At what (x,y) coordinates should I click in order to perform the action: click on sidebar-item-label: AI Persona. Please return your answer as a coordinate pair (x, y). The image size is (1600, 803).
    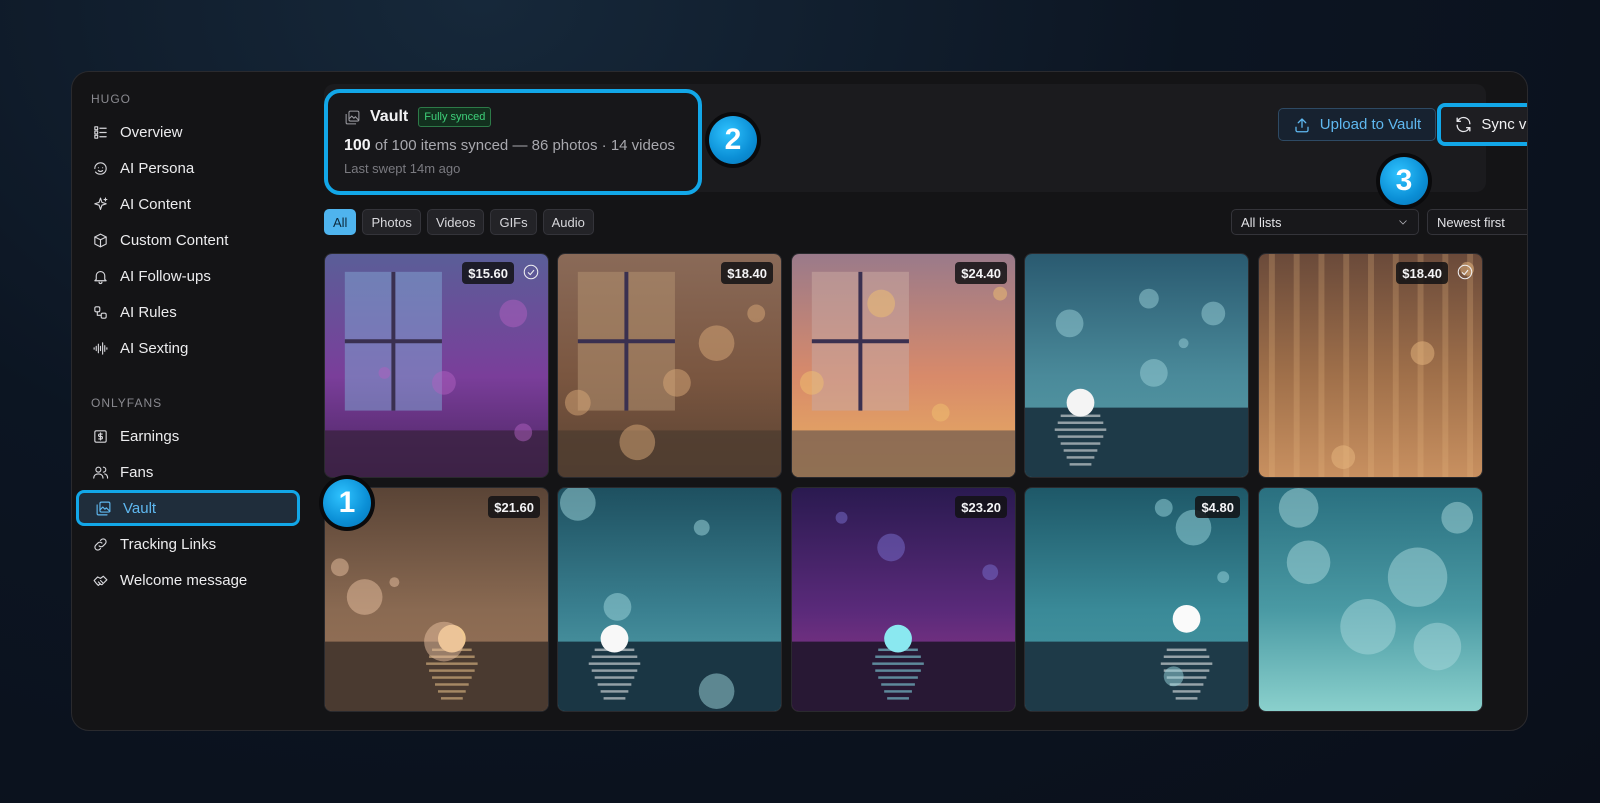
    Looking at the image, I should click on (157, 168).